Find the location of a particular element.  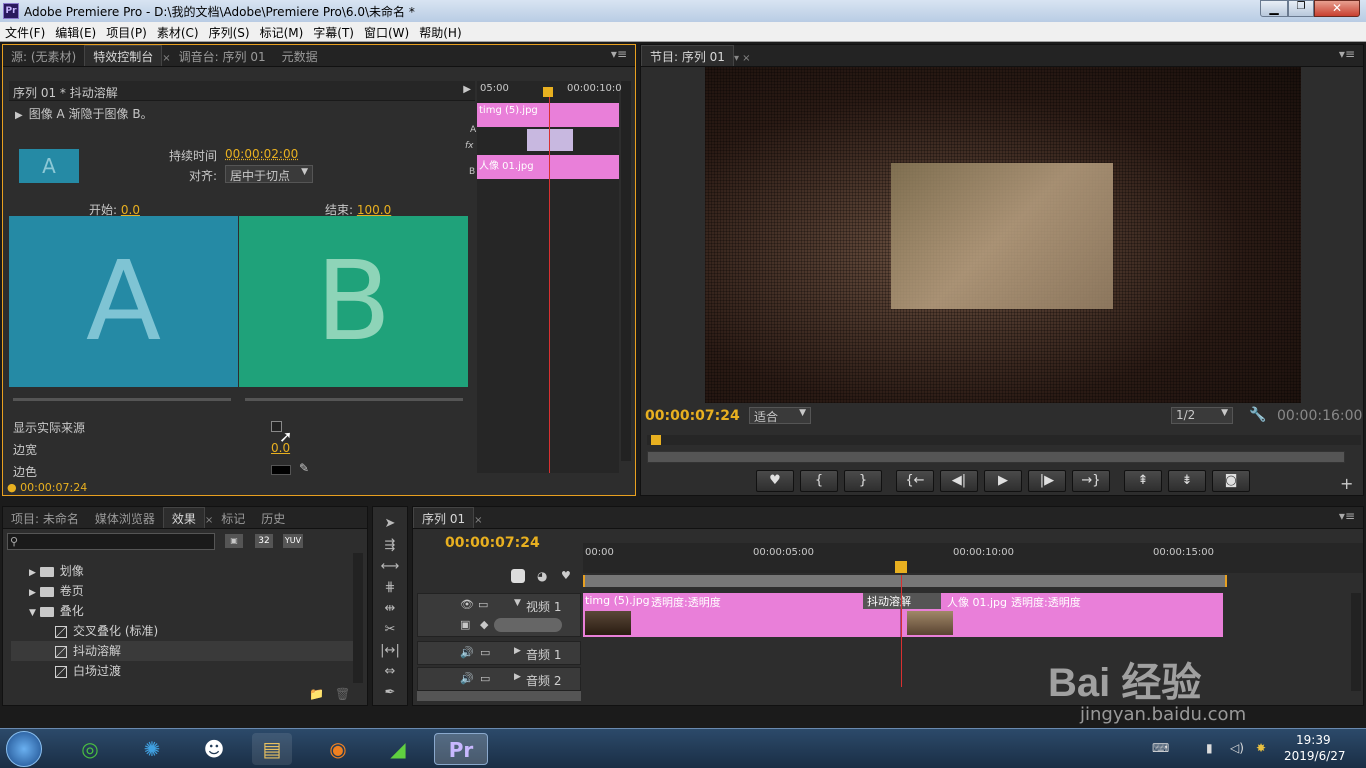

mini-transition is located at coordinates (550, 140).